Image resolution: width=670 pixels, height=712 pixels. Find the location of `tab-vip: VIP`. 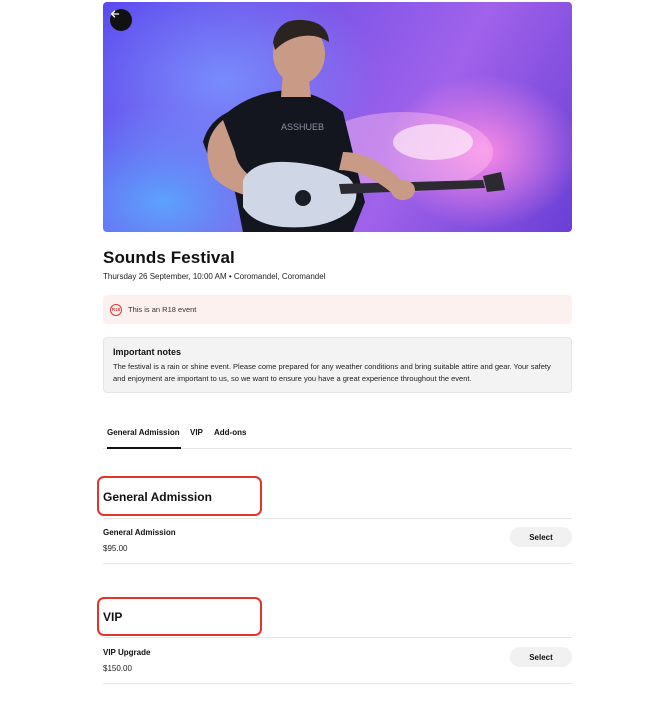

tab-vip: VIP is located at coordinates (196, 438).